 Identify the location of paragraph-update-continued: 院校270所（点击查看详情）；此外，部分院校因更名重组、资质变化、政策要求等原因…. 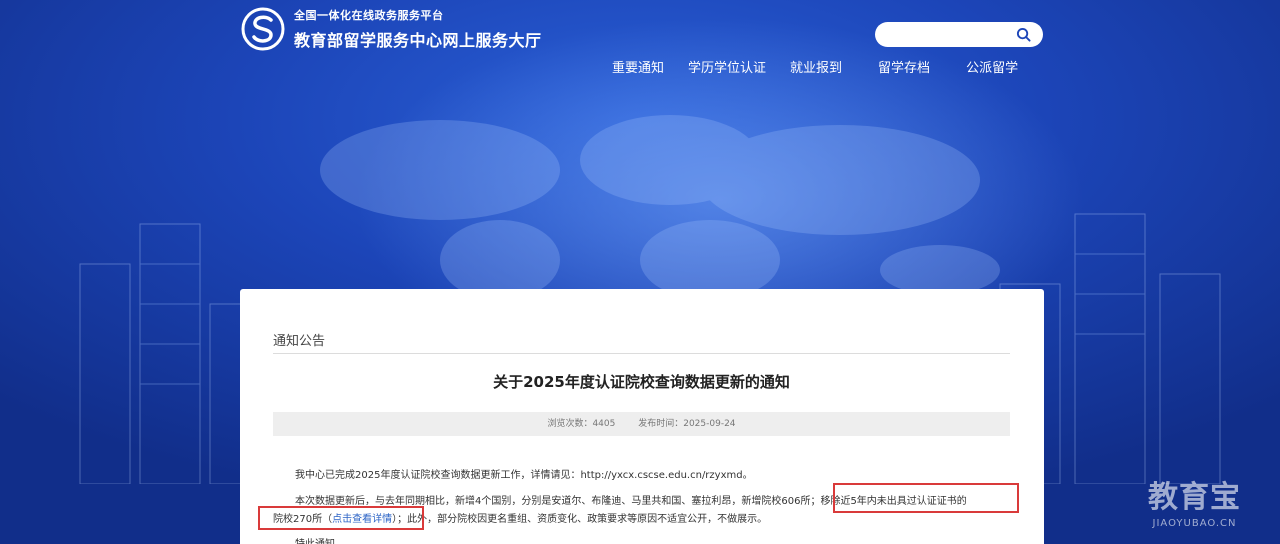
(520, 517).